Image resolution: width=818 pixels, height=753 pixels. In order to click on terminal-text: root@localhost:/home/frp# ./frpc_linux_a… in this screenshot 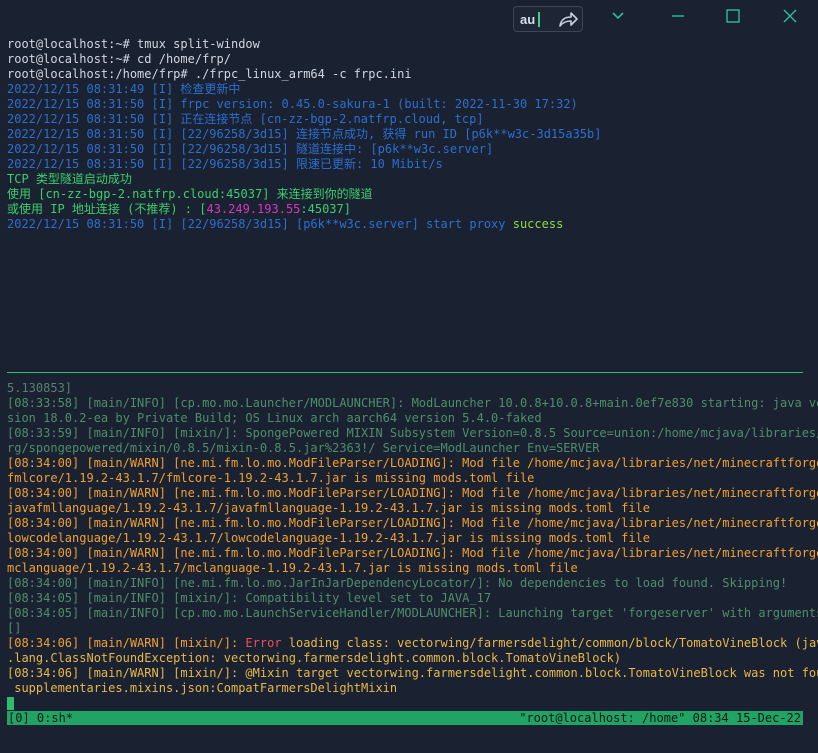, I will do `click(209, 74)`.